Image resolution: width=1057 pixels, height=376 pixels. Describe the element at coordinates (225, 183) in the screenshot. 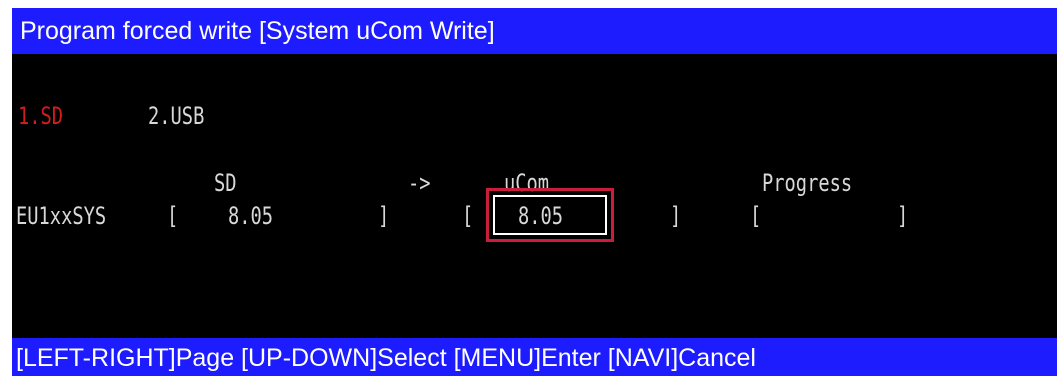

I see `column-header-sd: SD` at that location.